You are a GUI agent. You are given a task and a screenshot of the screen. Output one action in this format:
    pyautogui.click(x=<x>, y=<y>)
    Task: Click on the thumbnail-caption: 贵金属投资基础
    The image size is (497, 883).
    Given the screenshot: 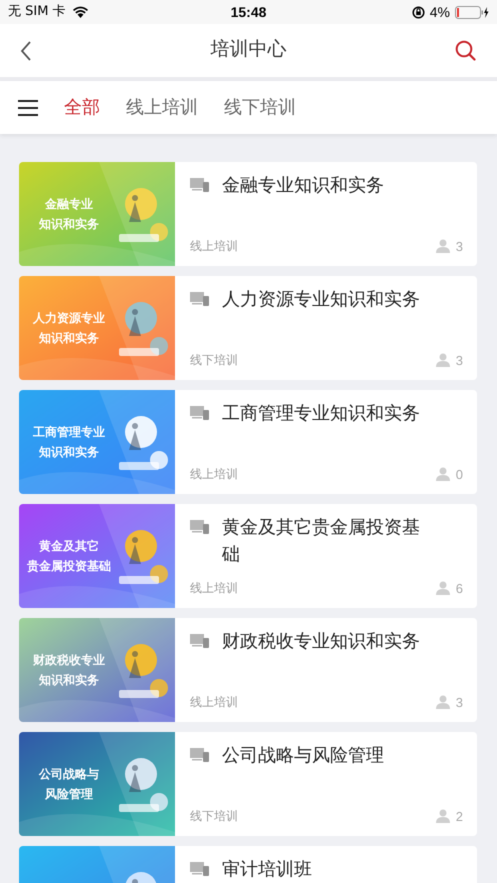 What is the action you would take?
    pyautogui.click(x=69, y=566)
    